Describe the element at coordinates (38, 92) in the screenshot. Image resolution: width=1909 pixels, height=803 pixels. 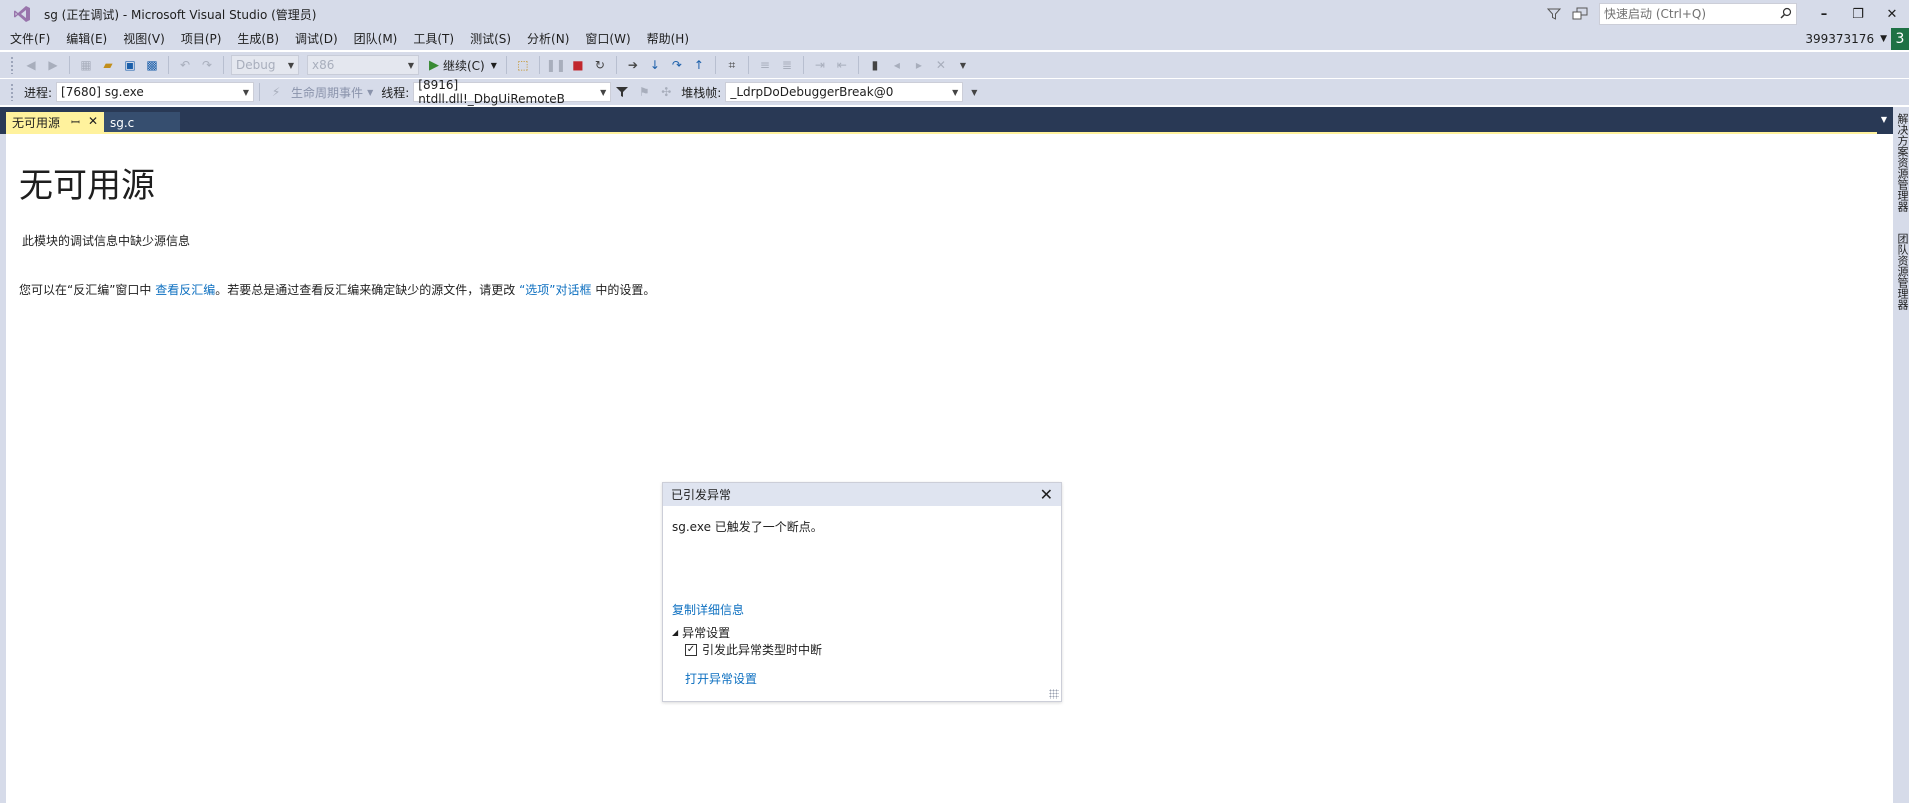
I see `process-label: 进程:` at that location.